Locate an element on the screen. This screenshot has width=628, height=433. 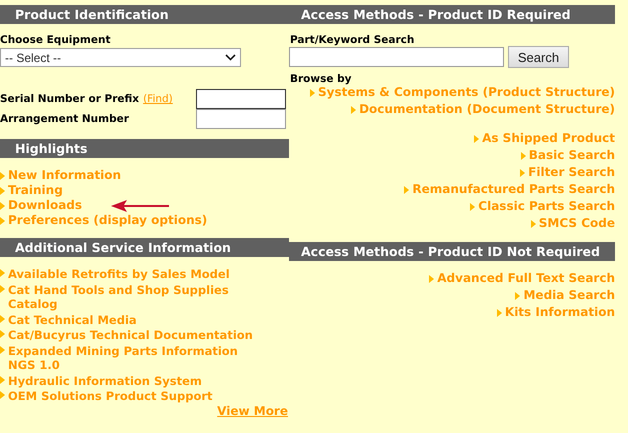
field-label: Choose Equipment is located at coordinates (56, 40).